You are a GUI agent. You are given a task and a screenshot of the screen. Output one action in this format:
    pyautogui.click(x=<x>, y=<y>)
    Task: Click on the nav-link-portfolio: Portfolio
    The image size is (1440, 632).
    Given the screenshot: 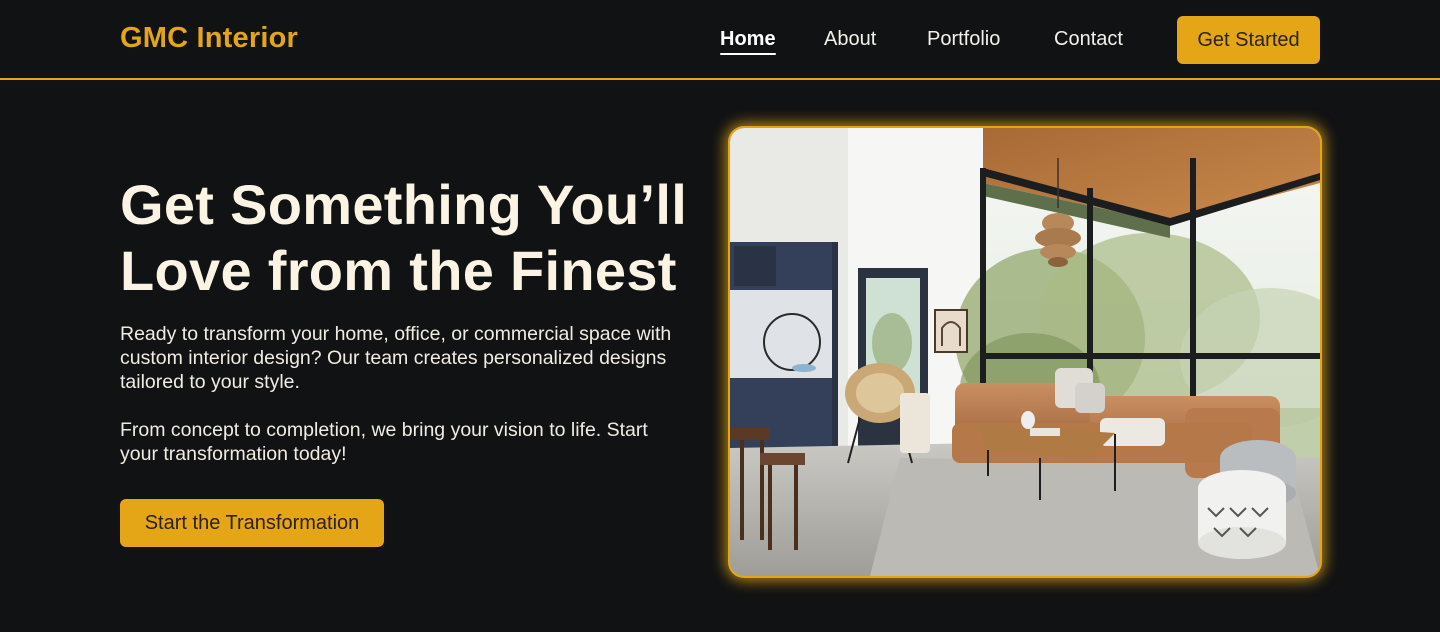 What is the action you would take?
    pyautogui.click(x=963, y=39)
    